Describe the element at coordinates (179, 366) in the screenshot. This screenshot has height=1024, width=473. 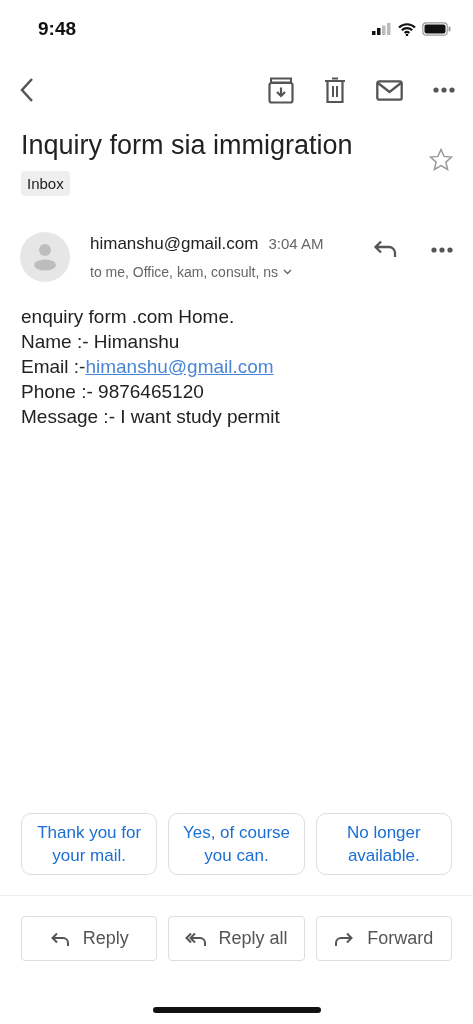
I see `email-link: himanshu@gmail.com` at that location.